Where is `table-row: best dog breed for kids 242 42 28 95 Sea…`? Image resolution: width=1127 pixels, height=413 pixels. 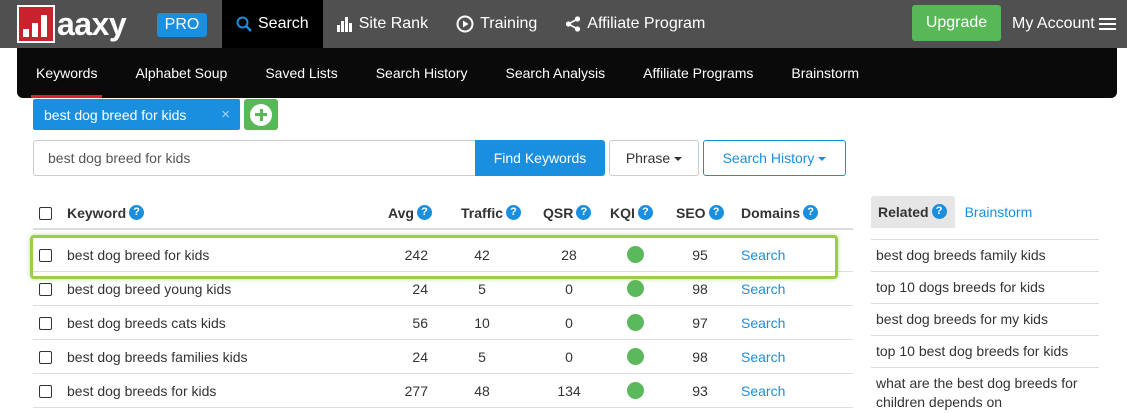
table-row: best dog breed for kids 242 42 28 95 Sea… is located at coordinates (443, 255).